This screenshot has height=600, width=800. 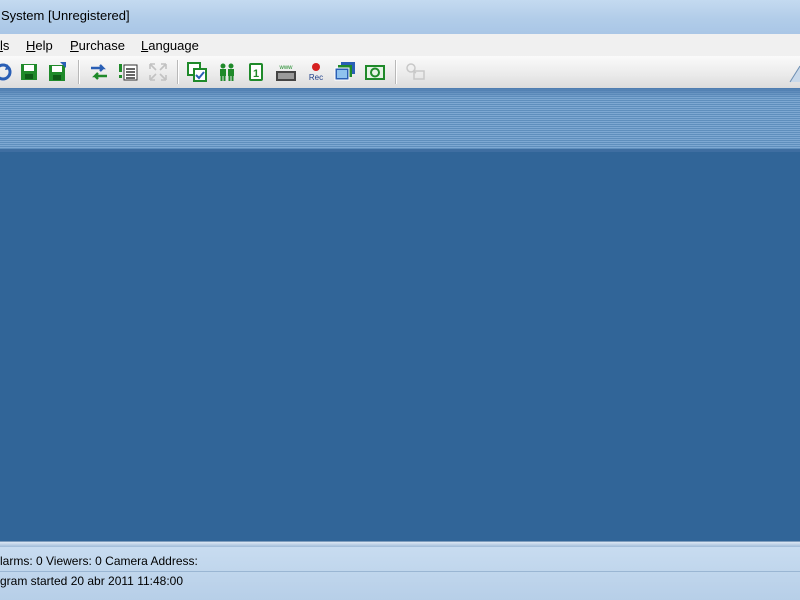 I want to click on status-counters: larms: 0 Viewers: 0 Camera Address:, so click(x=99, y=561).